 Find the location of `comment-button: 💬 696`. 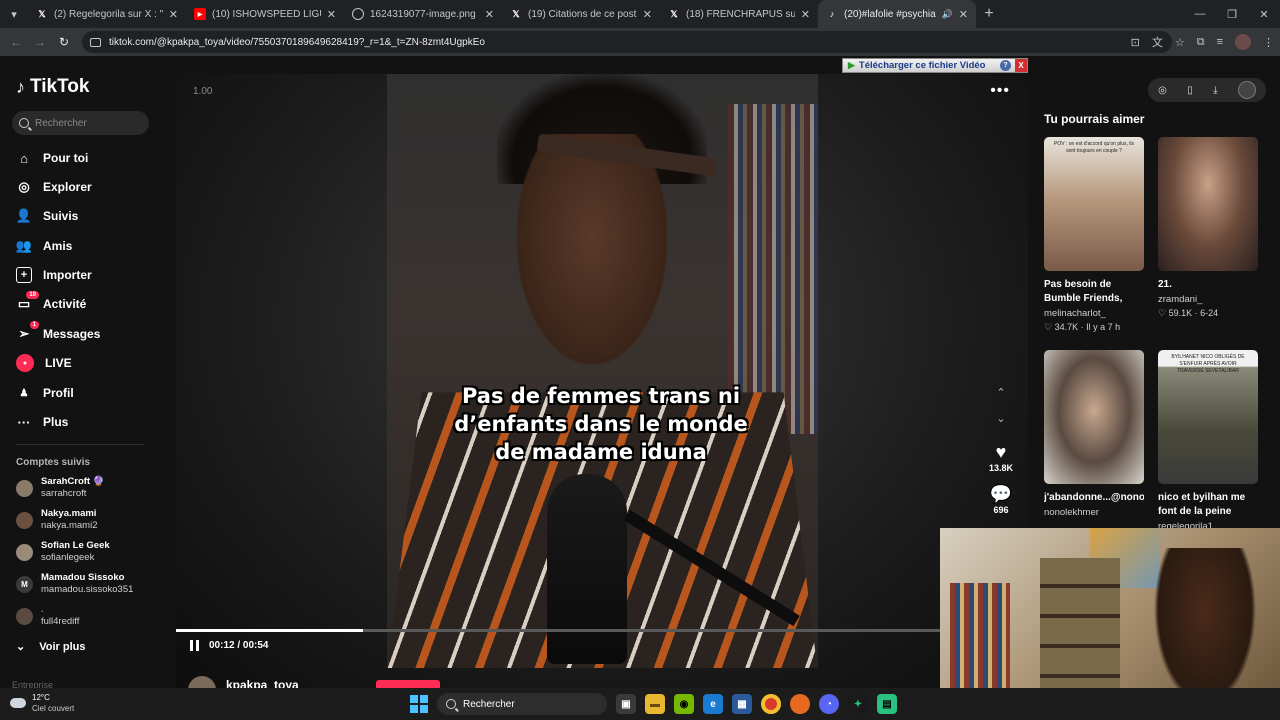

comment-button: 💬 696 is located at coordinates (1001, 499).